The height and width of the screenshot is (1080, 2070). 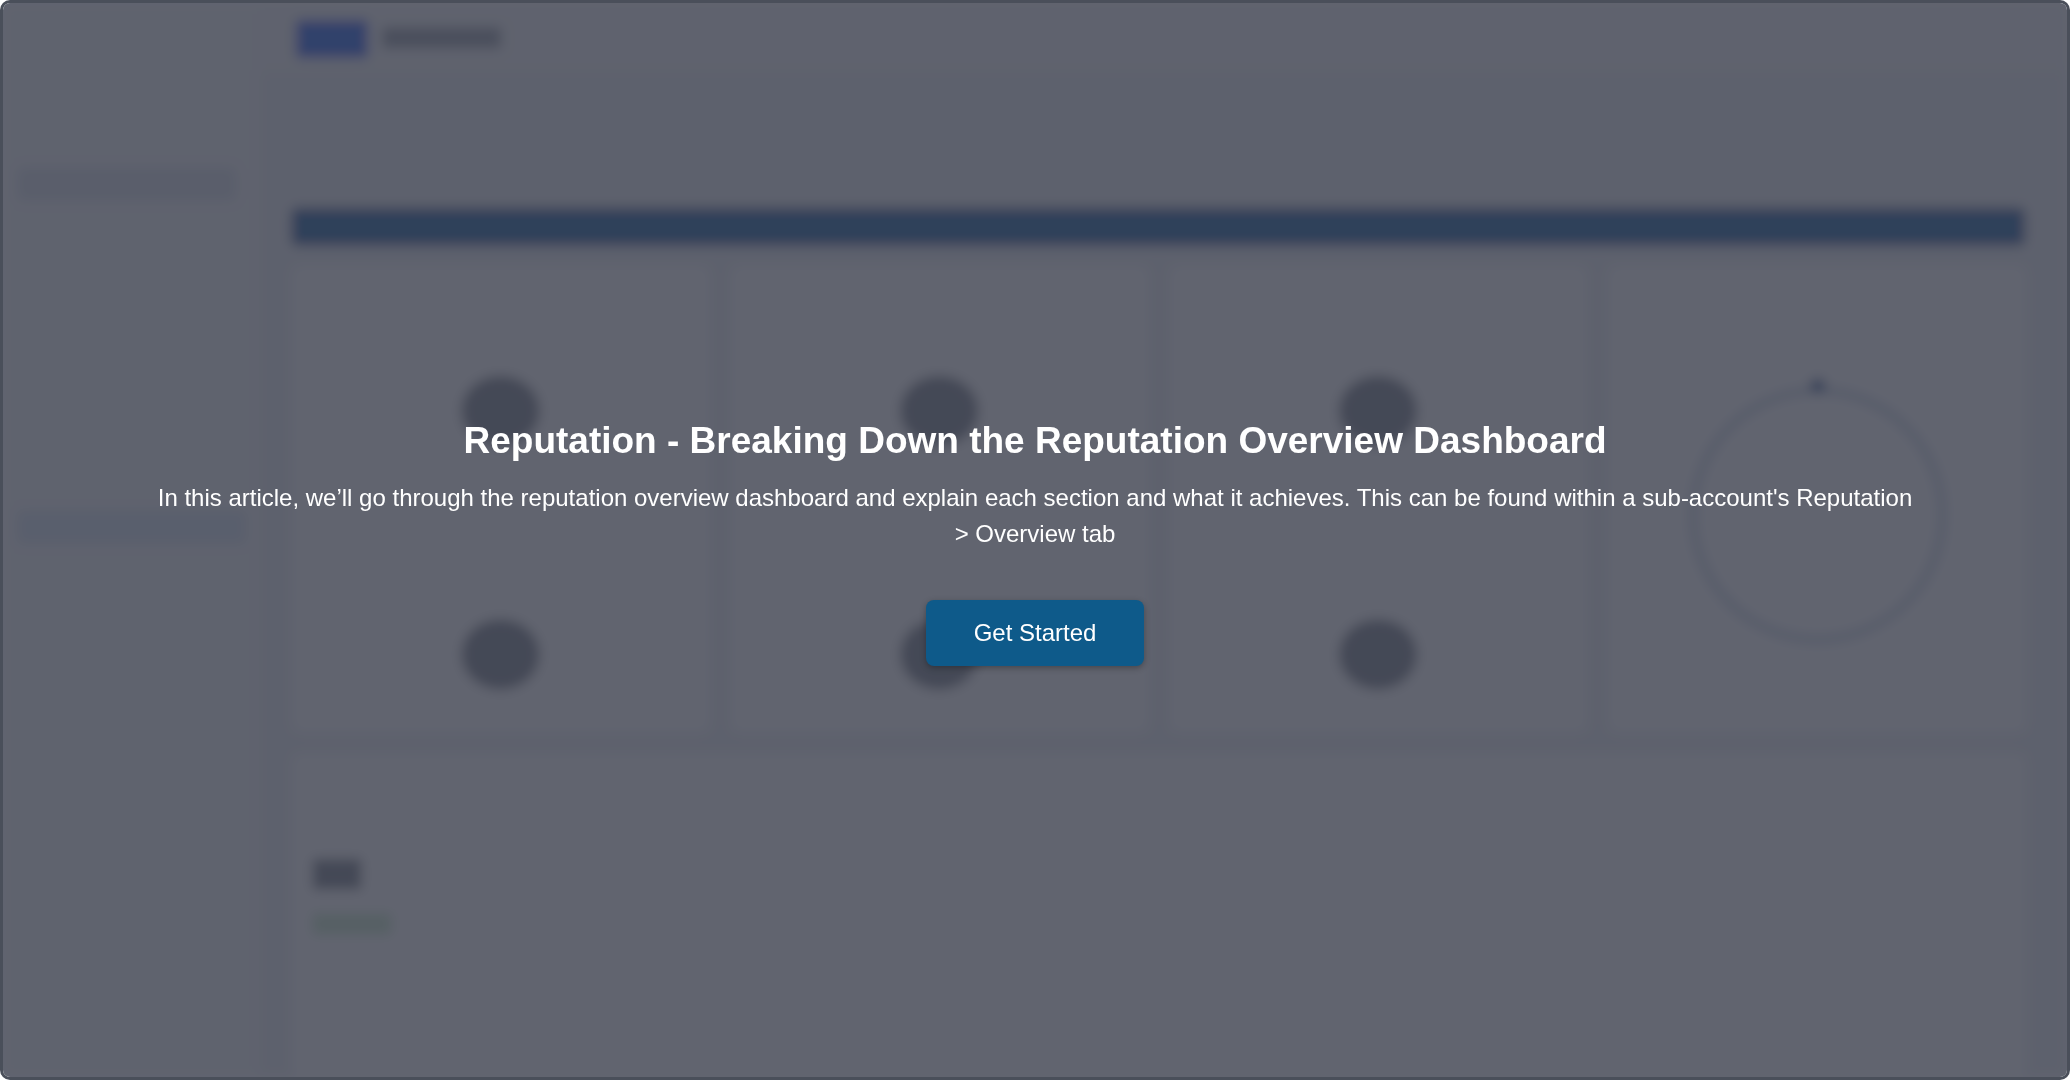 I want to click on article-description: In this article, we’ll go through the reputation overview dashboard and explain each section and what it achieves. This can be found within a sub-account's Reputation > Overview tab, so click(x=1035, y=516).